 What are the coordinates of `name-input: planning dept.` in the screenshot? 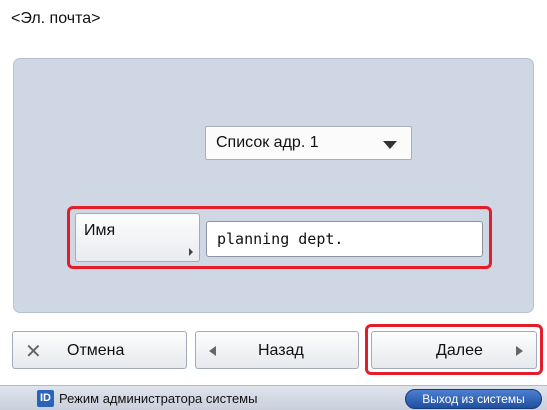 It's located at (344, 239).